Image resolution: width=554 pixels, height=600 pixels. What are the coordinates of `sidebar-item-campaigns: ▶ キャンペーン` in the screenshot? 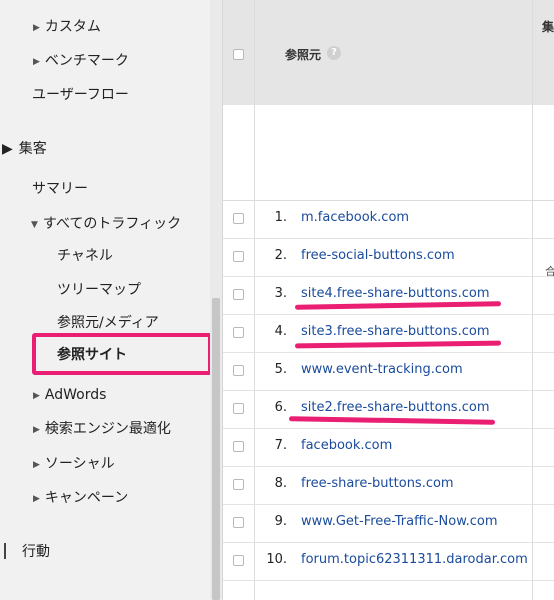 It's located at (80, 498).